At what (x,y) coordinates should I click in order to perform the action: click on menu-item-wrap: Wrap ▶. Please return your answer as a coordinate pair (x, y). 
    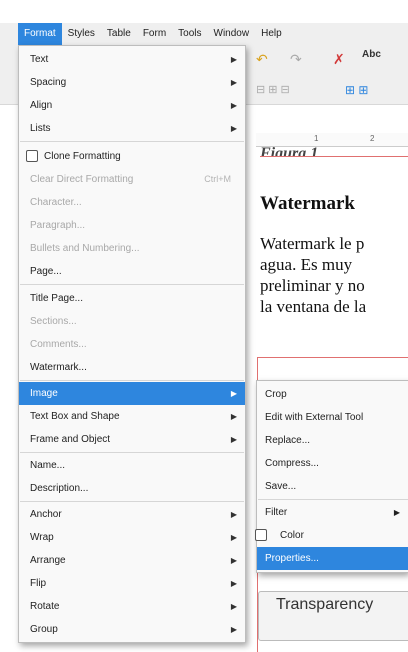
    Looking at the image, I should click on (132, 537).